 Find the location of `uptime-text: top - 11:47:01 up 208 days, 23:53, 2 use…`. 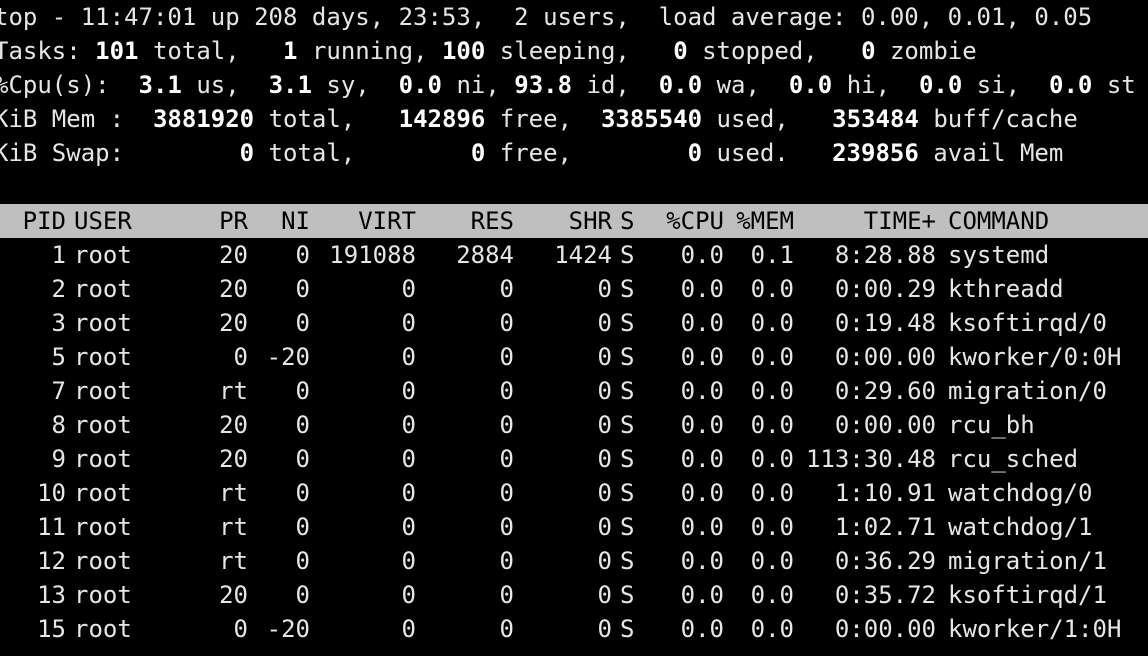

uptime-text: top - 11:47:01 up 208 days, 23:53, 2 use… is located at coordinates (546, 17).